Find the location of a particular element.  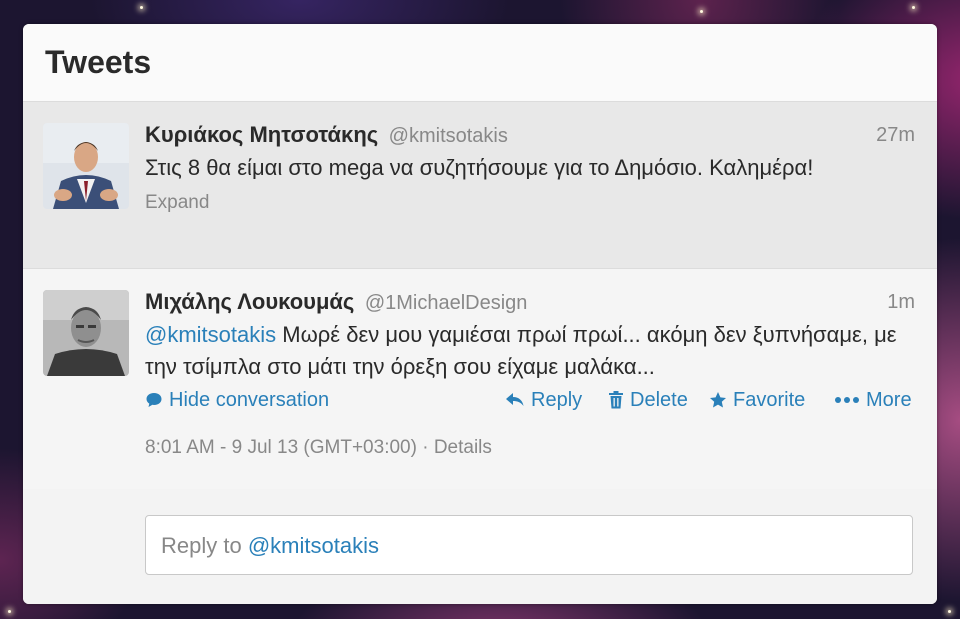

favorite-label: Favorite is located at coordinates (769, 400).